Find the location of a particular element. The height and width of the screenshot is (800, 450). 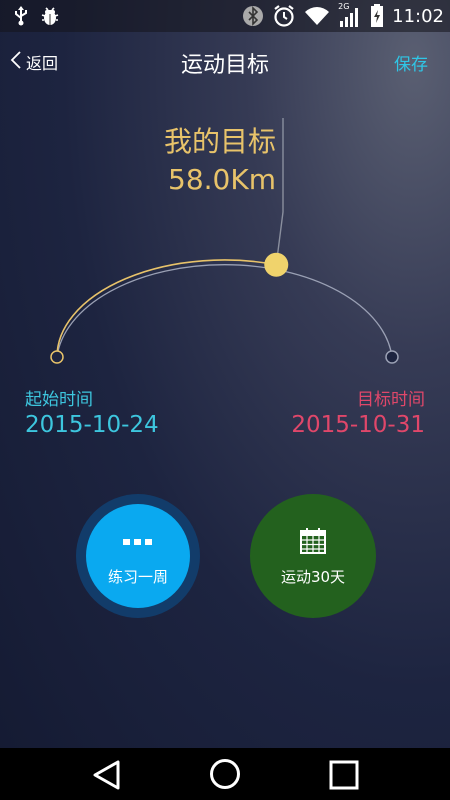

exercise-30-days-button: 运动30天 is located at coordinates (313, 556).